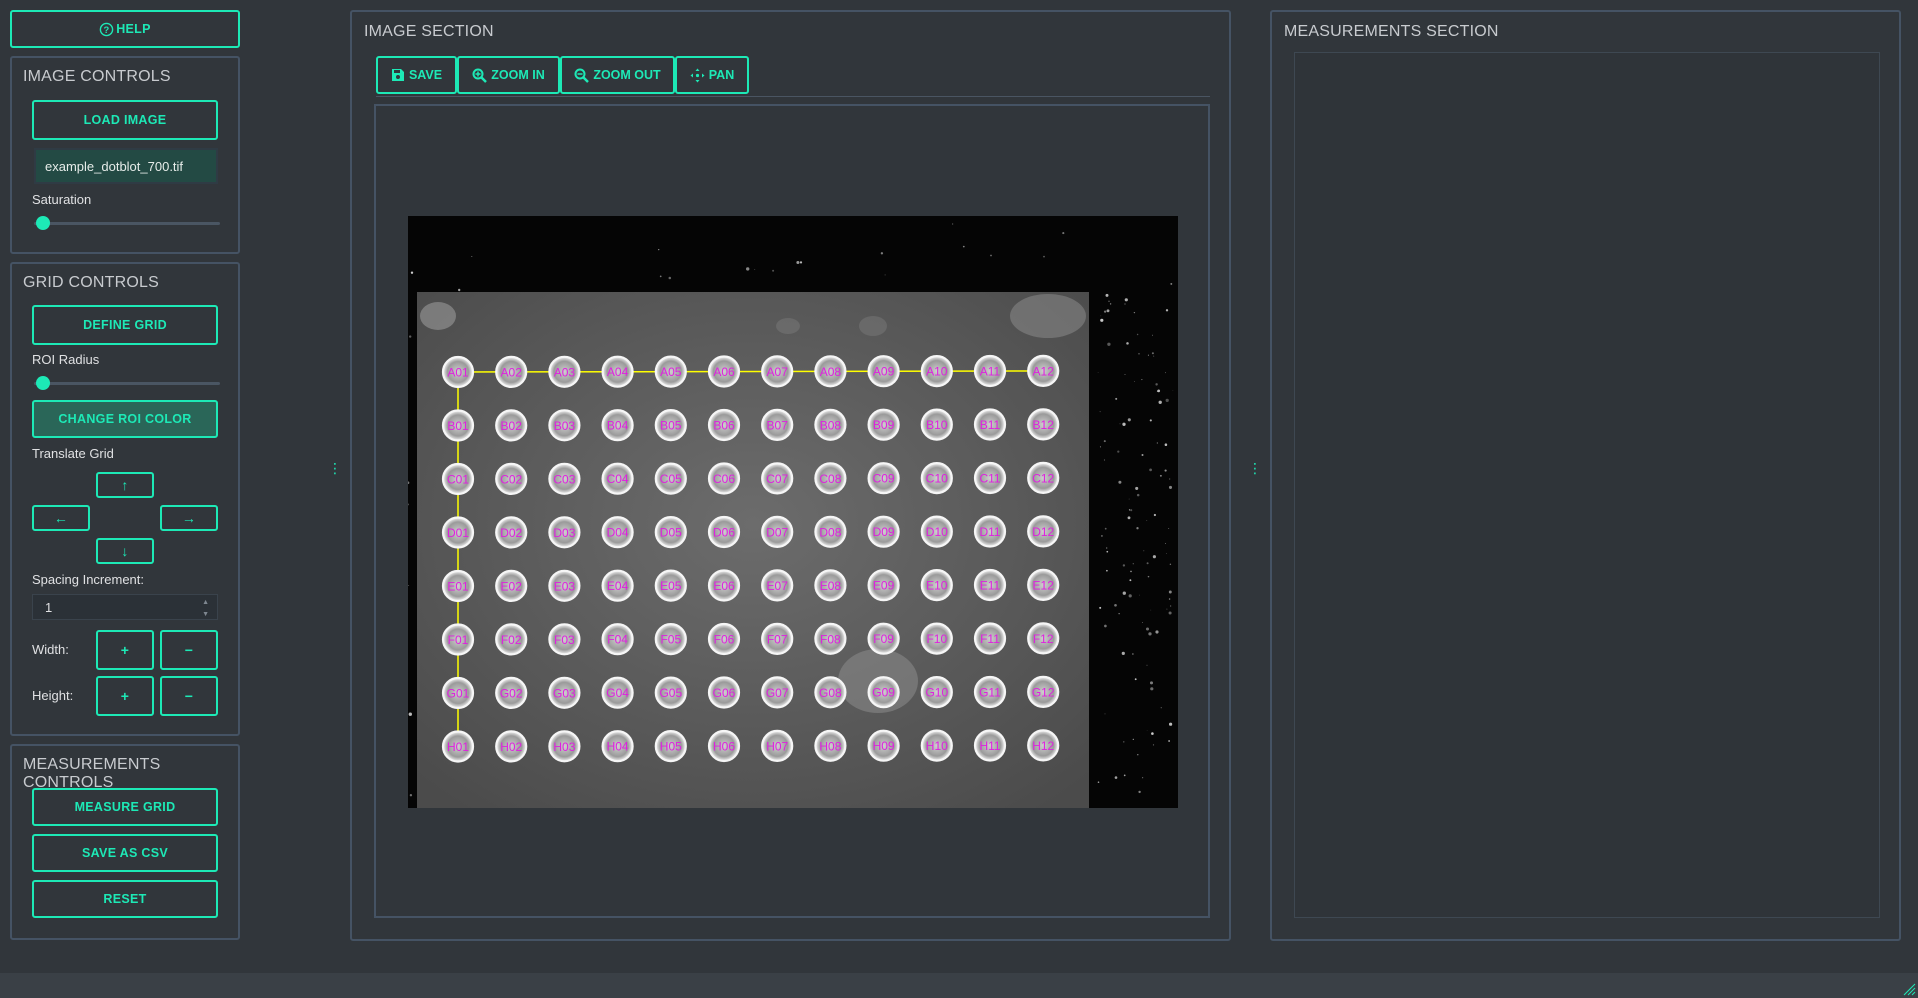  What do you see at coordinates (670, 371) in the screenshot?
I see `roi-spot: A05` at bounding box center [670, 371].